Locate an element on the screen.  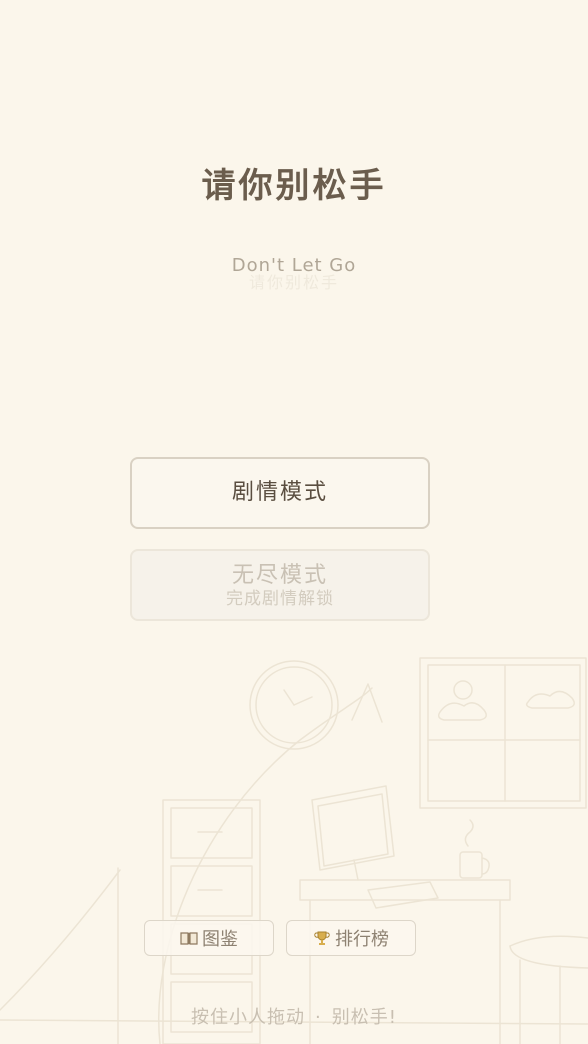
window-icon is located at coordinates (503, 733).